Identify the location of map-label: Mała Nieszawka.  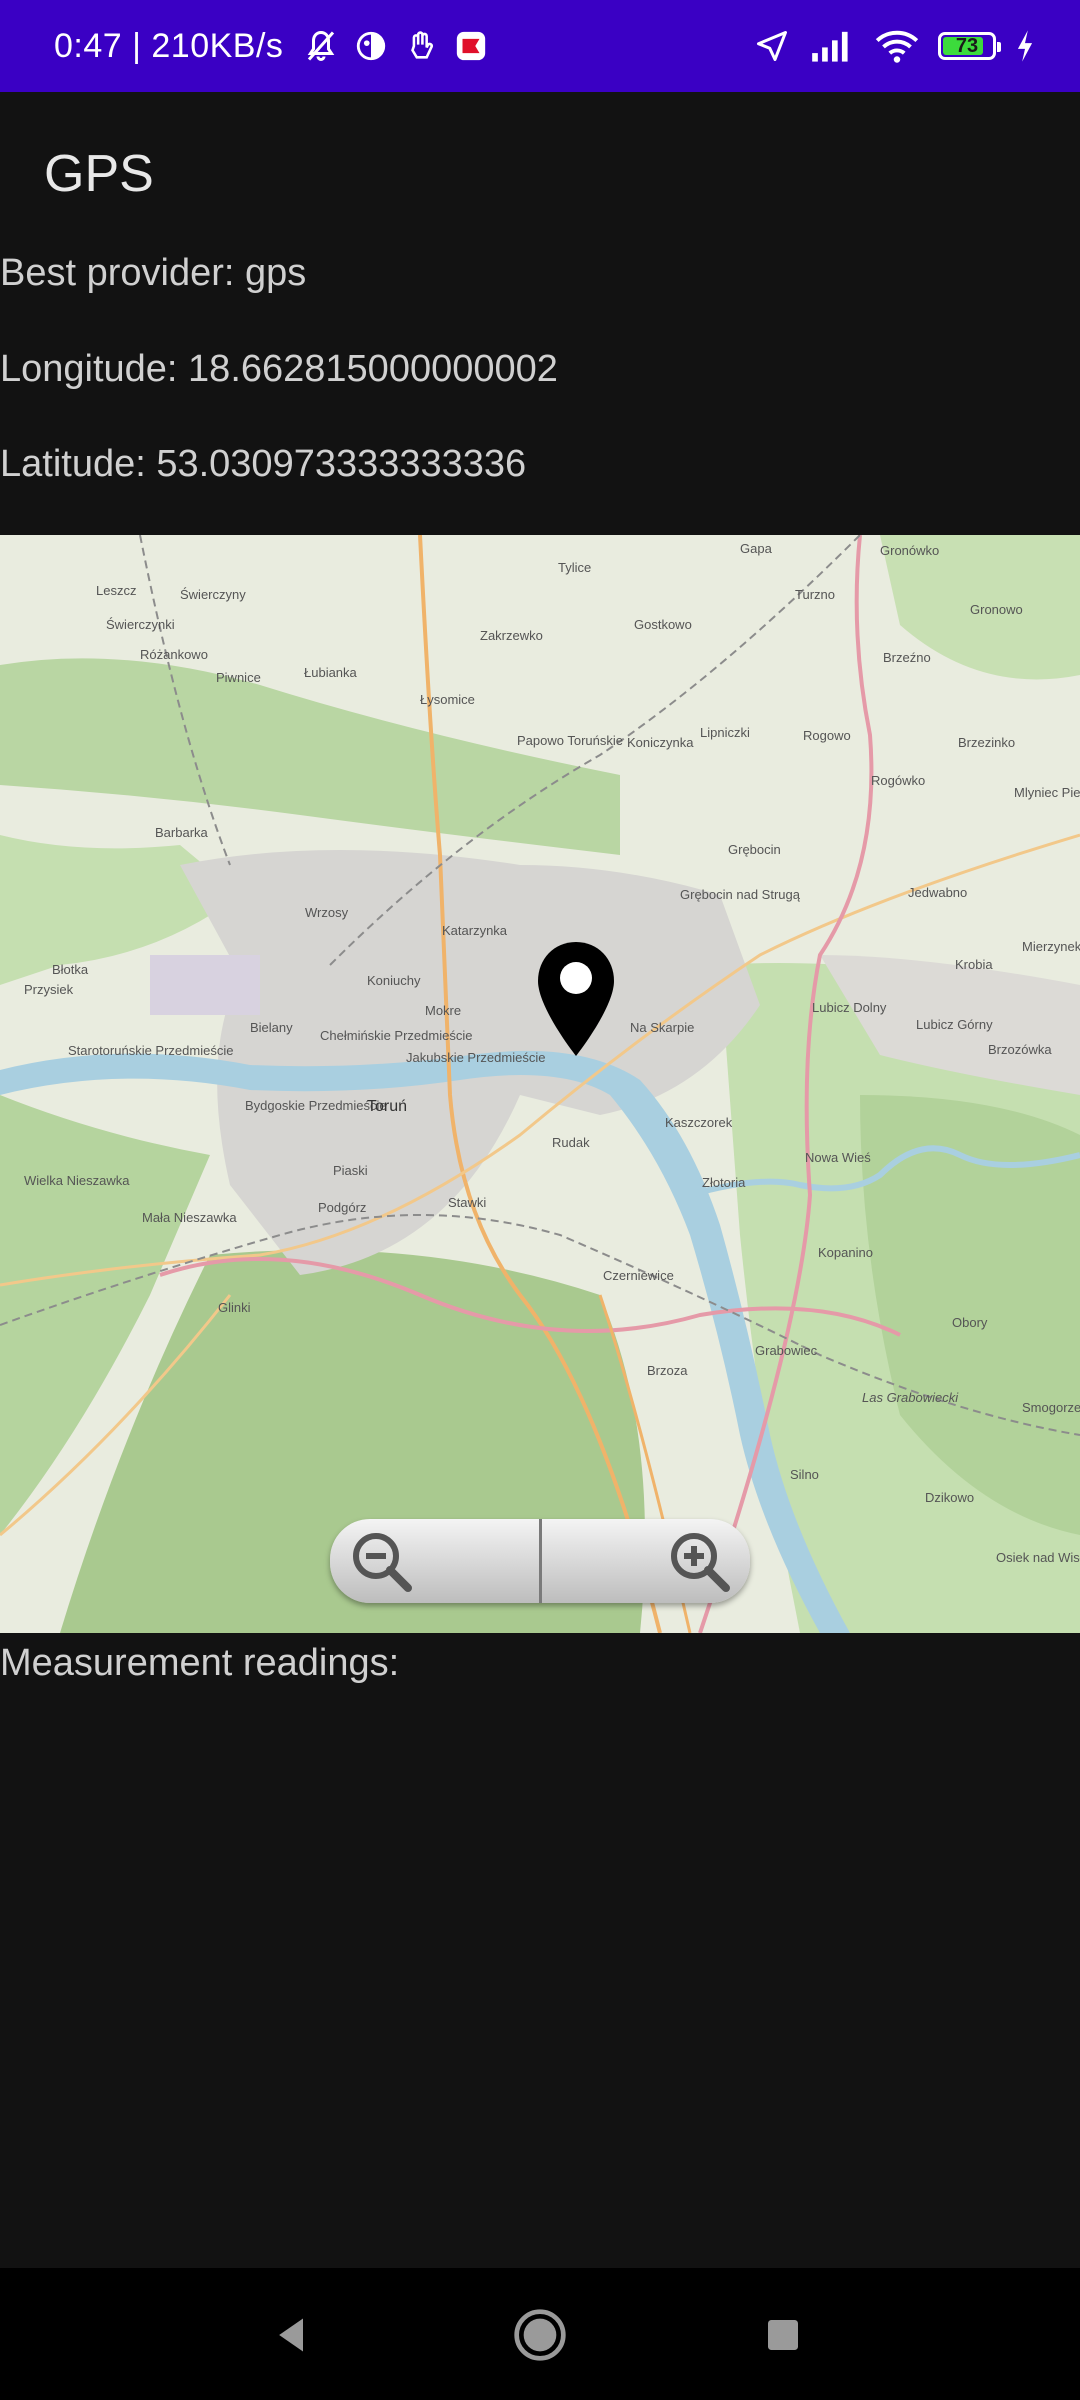
(189, 1217).